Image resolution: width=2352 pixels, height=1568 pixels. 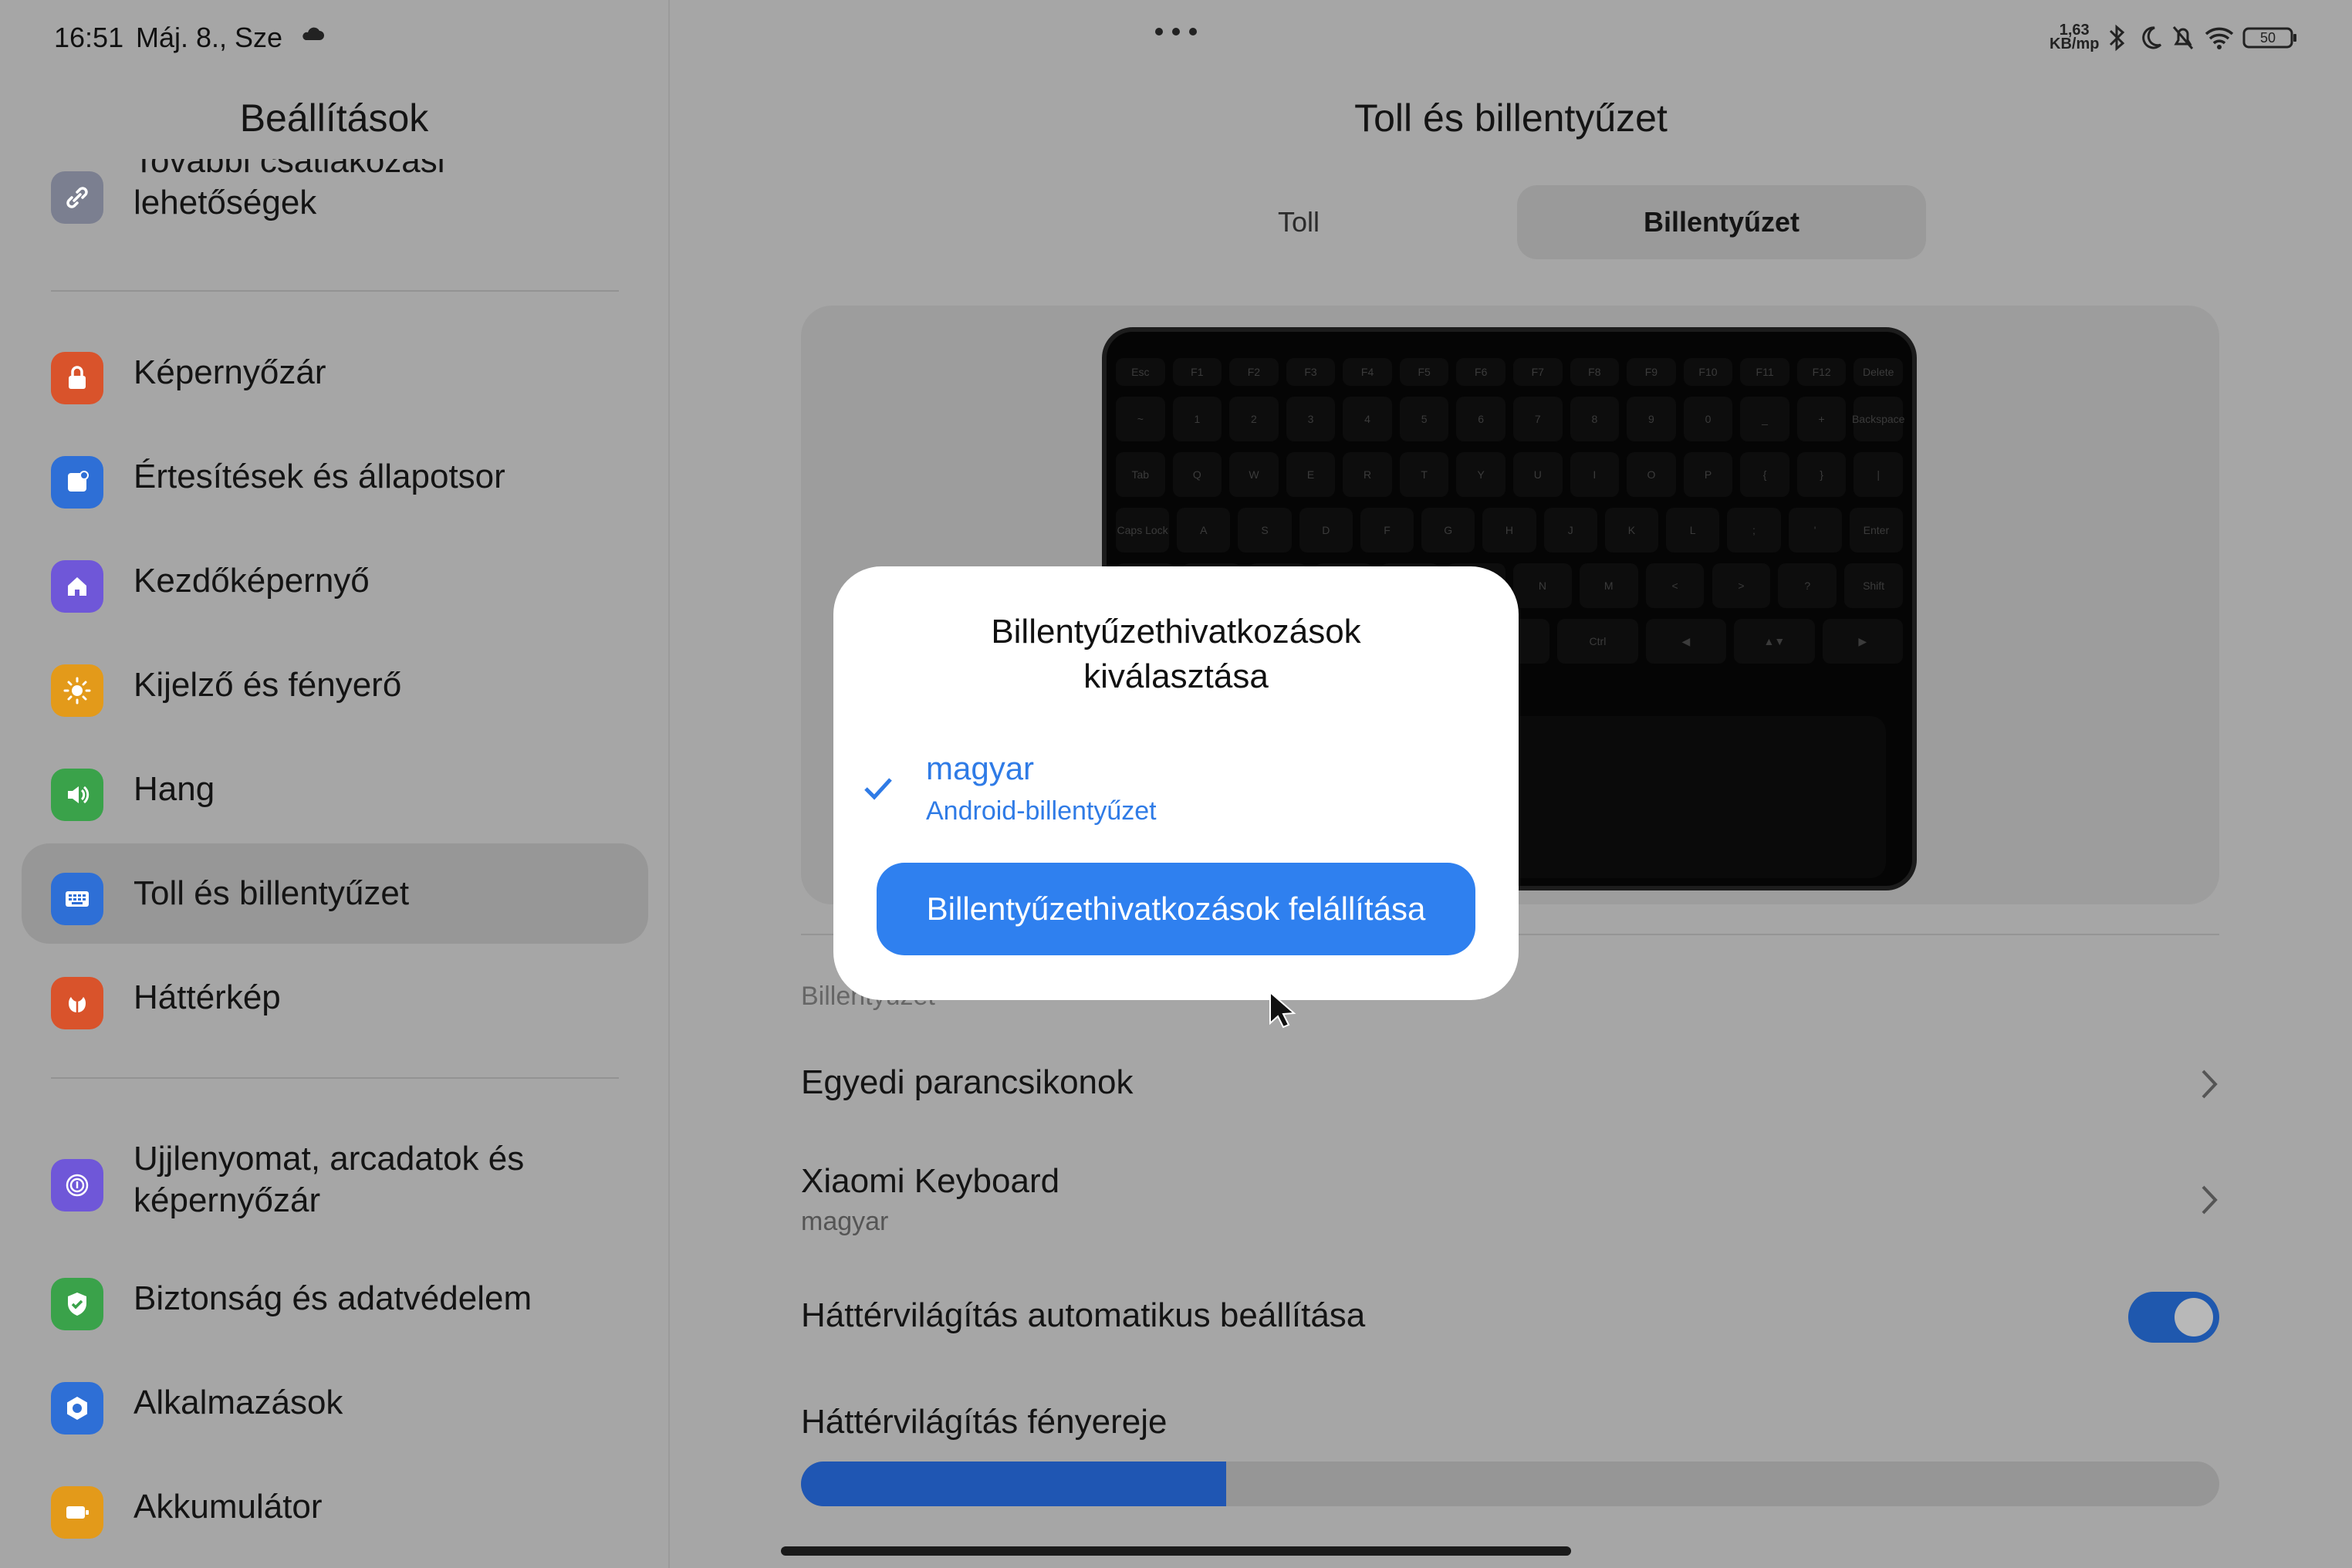 I want to click on keyboard-key: R, so click(x=1367, y=474).